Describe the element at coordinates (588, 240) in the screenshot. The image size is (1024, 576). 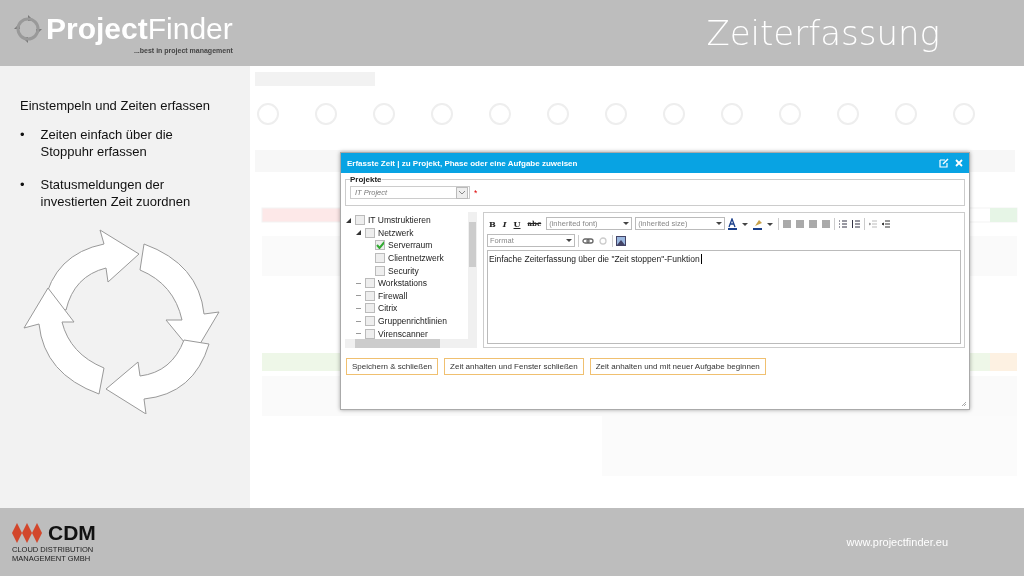
I see `link-icon` at that location.